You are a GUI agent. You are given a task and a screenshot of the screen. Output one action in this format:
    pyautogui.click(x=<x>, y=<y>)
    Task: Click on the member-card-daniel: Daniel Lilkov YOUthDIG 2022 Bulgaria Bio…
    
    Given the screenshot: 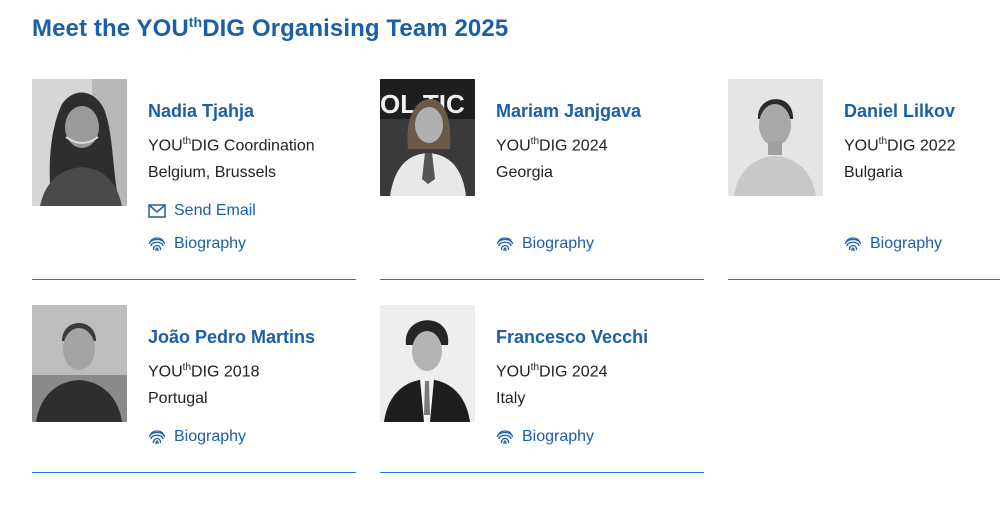 What is the action you would take?
    pyautogui.click(x=864, y=179)
    